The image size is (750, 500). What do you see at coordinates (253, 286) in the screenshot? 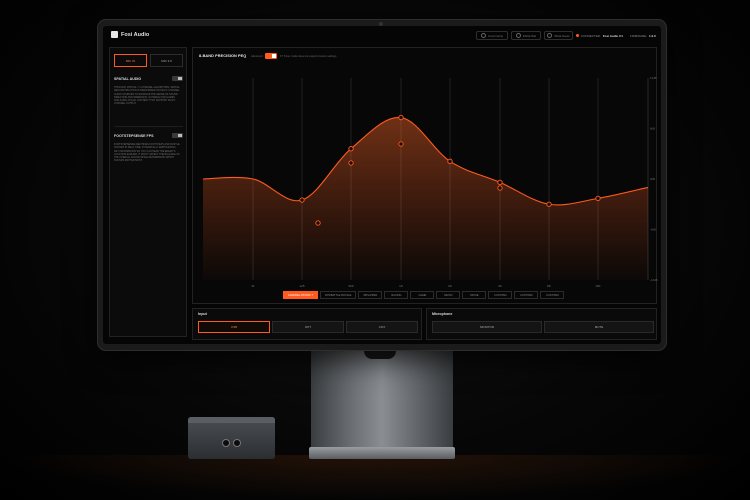
I see `freq-tick-label: 31` at bounding box center [253, 286].